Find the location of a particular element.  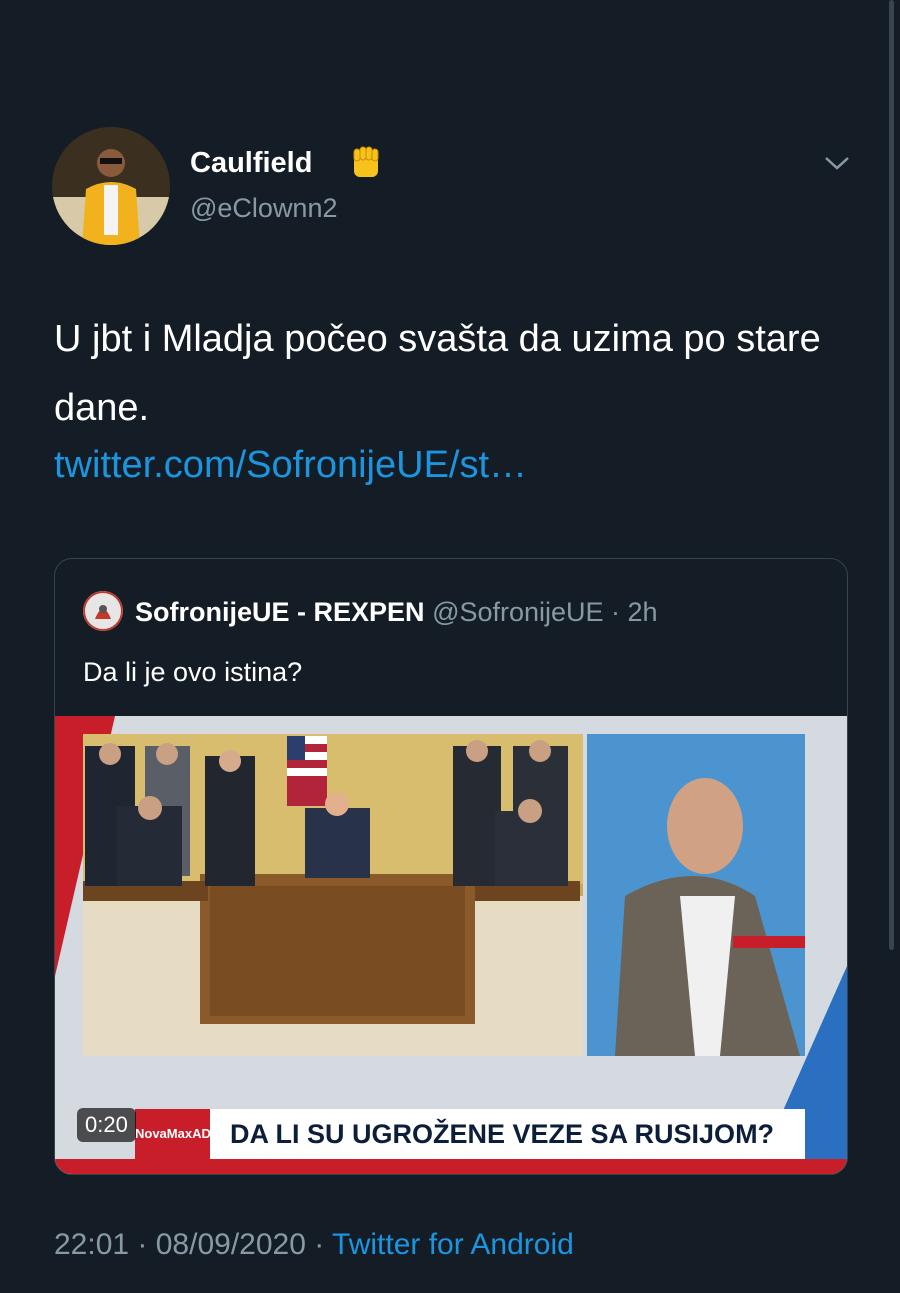

tweet-meta: 22:01 · 08/09/2020 · Twitter for Android is located at coordinates (314, 1245).